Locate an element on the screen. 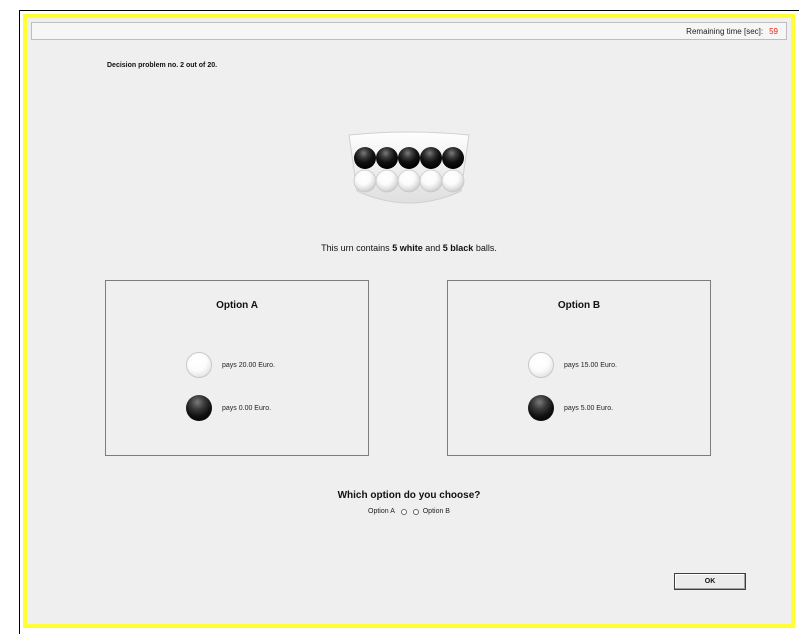  urn-black-balls is located at coordinates (409, 158).